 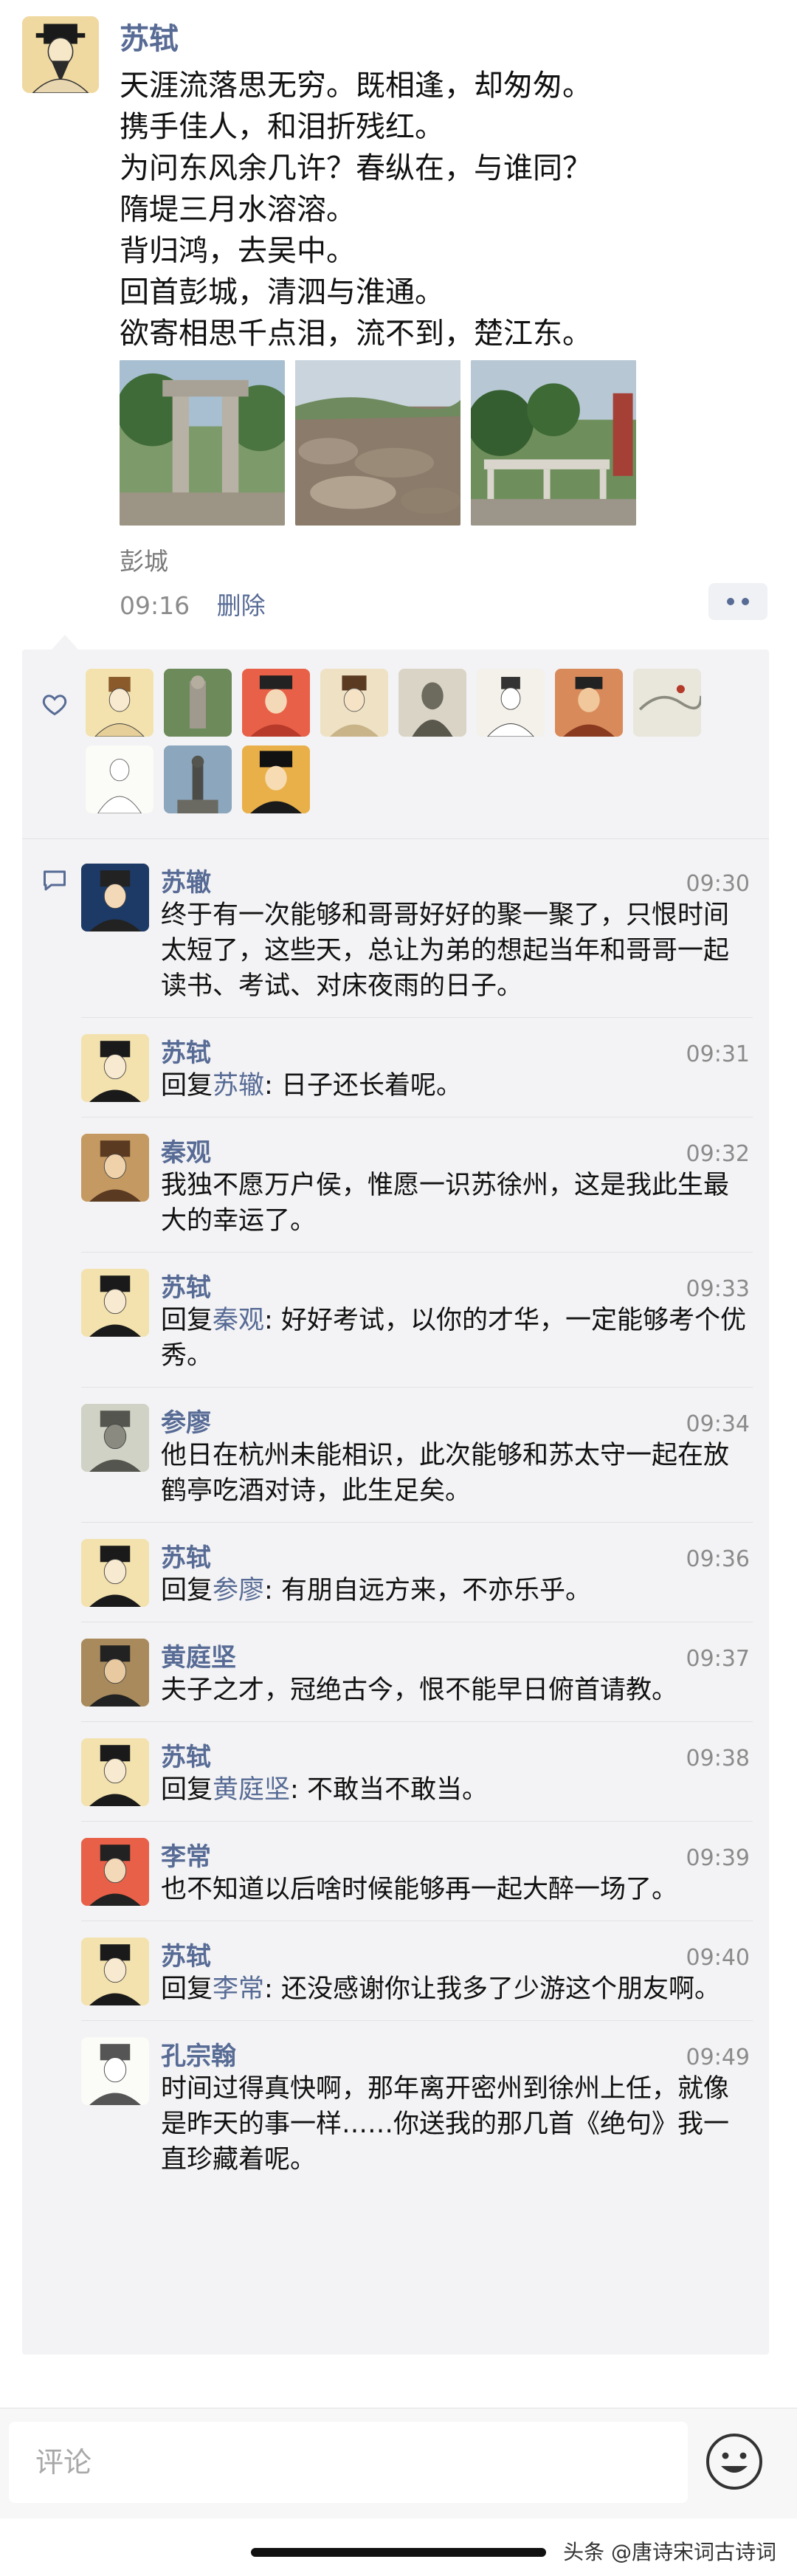 I want to click on comment-text: 回复秦观: 好好考试，以你的才华，一定能够考个优秀。, so click(x=457, y=1339).